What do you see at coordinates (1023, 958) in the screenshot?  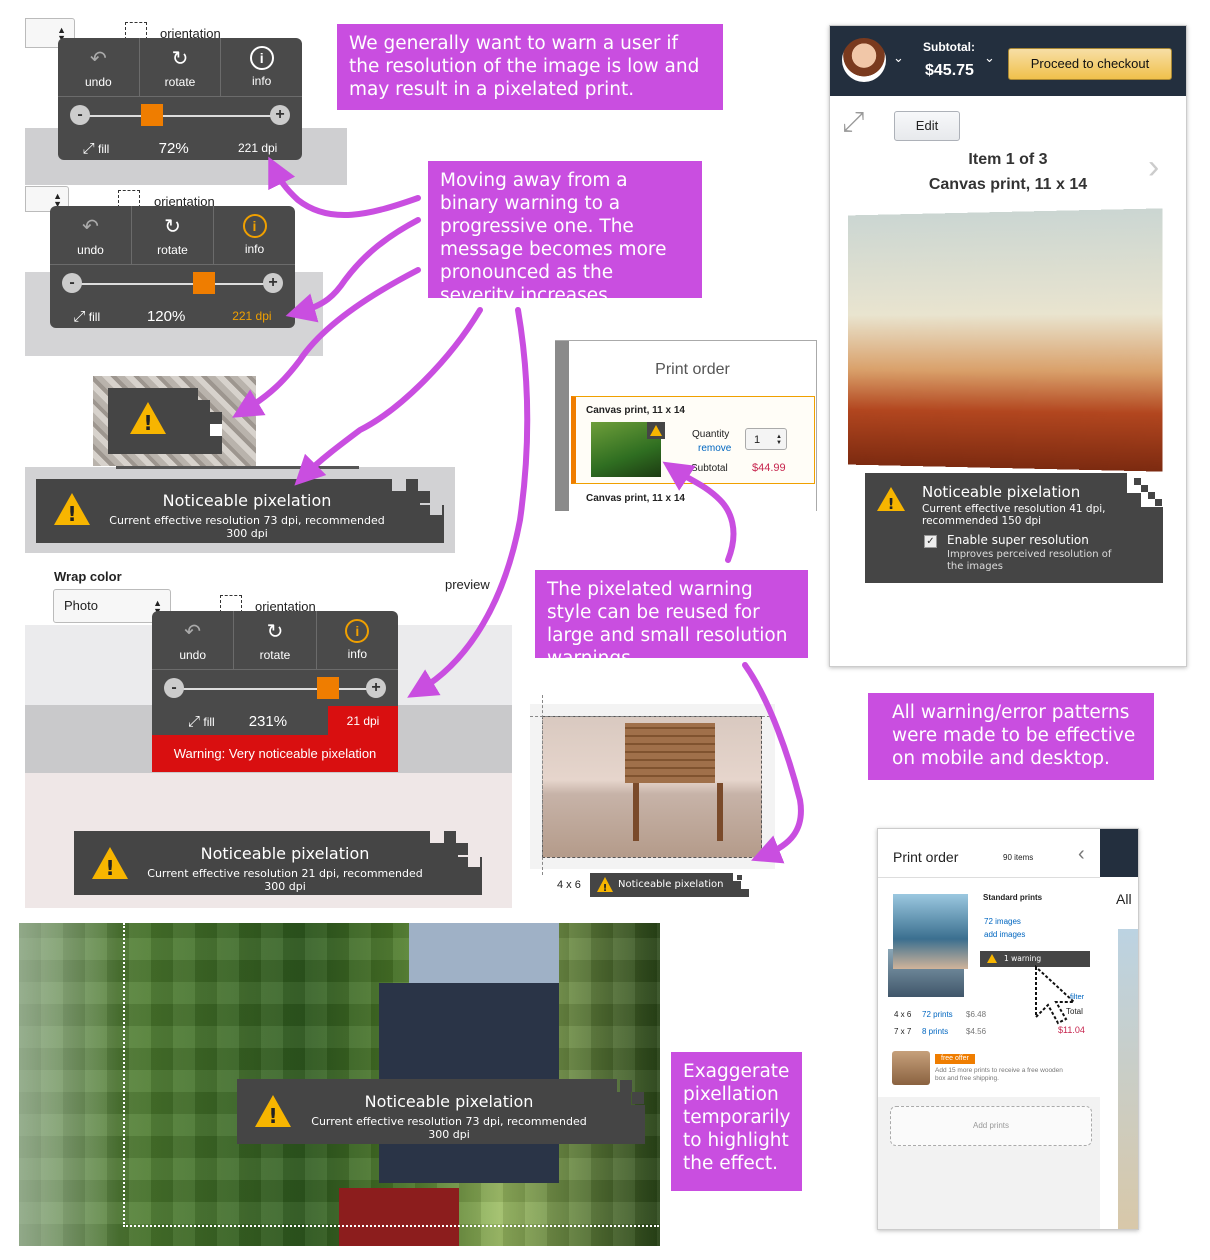 I see `warning-count: 1 warning` at bounding box center [1023, 958].